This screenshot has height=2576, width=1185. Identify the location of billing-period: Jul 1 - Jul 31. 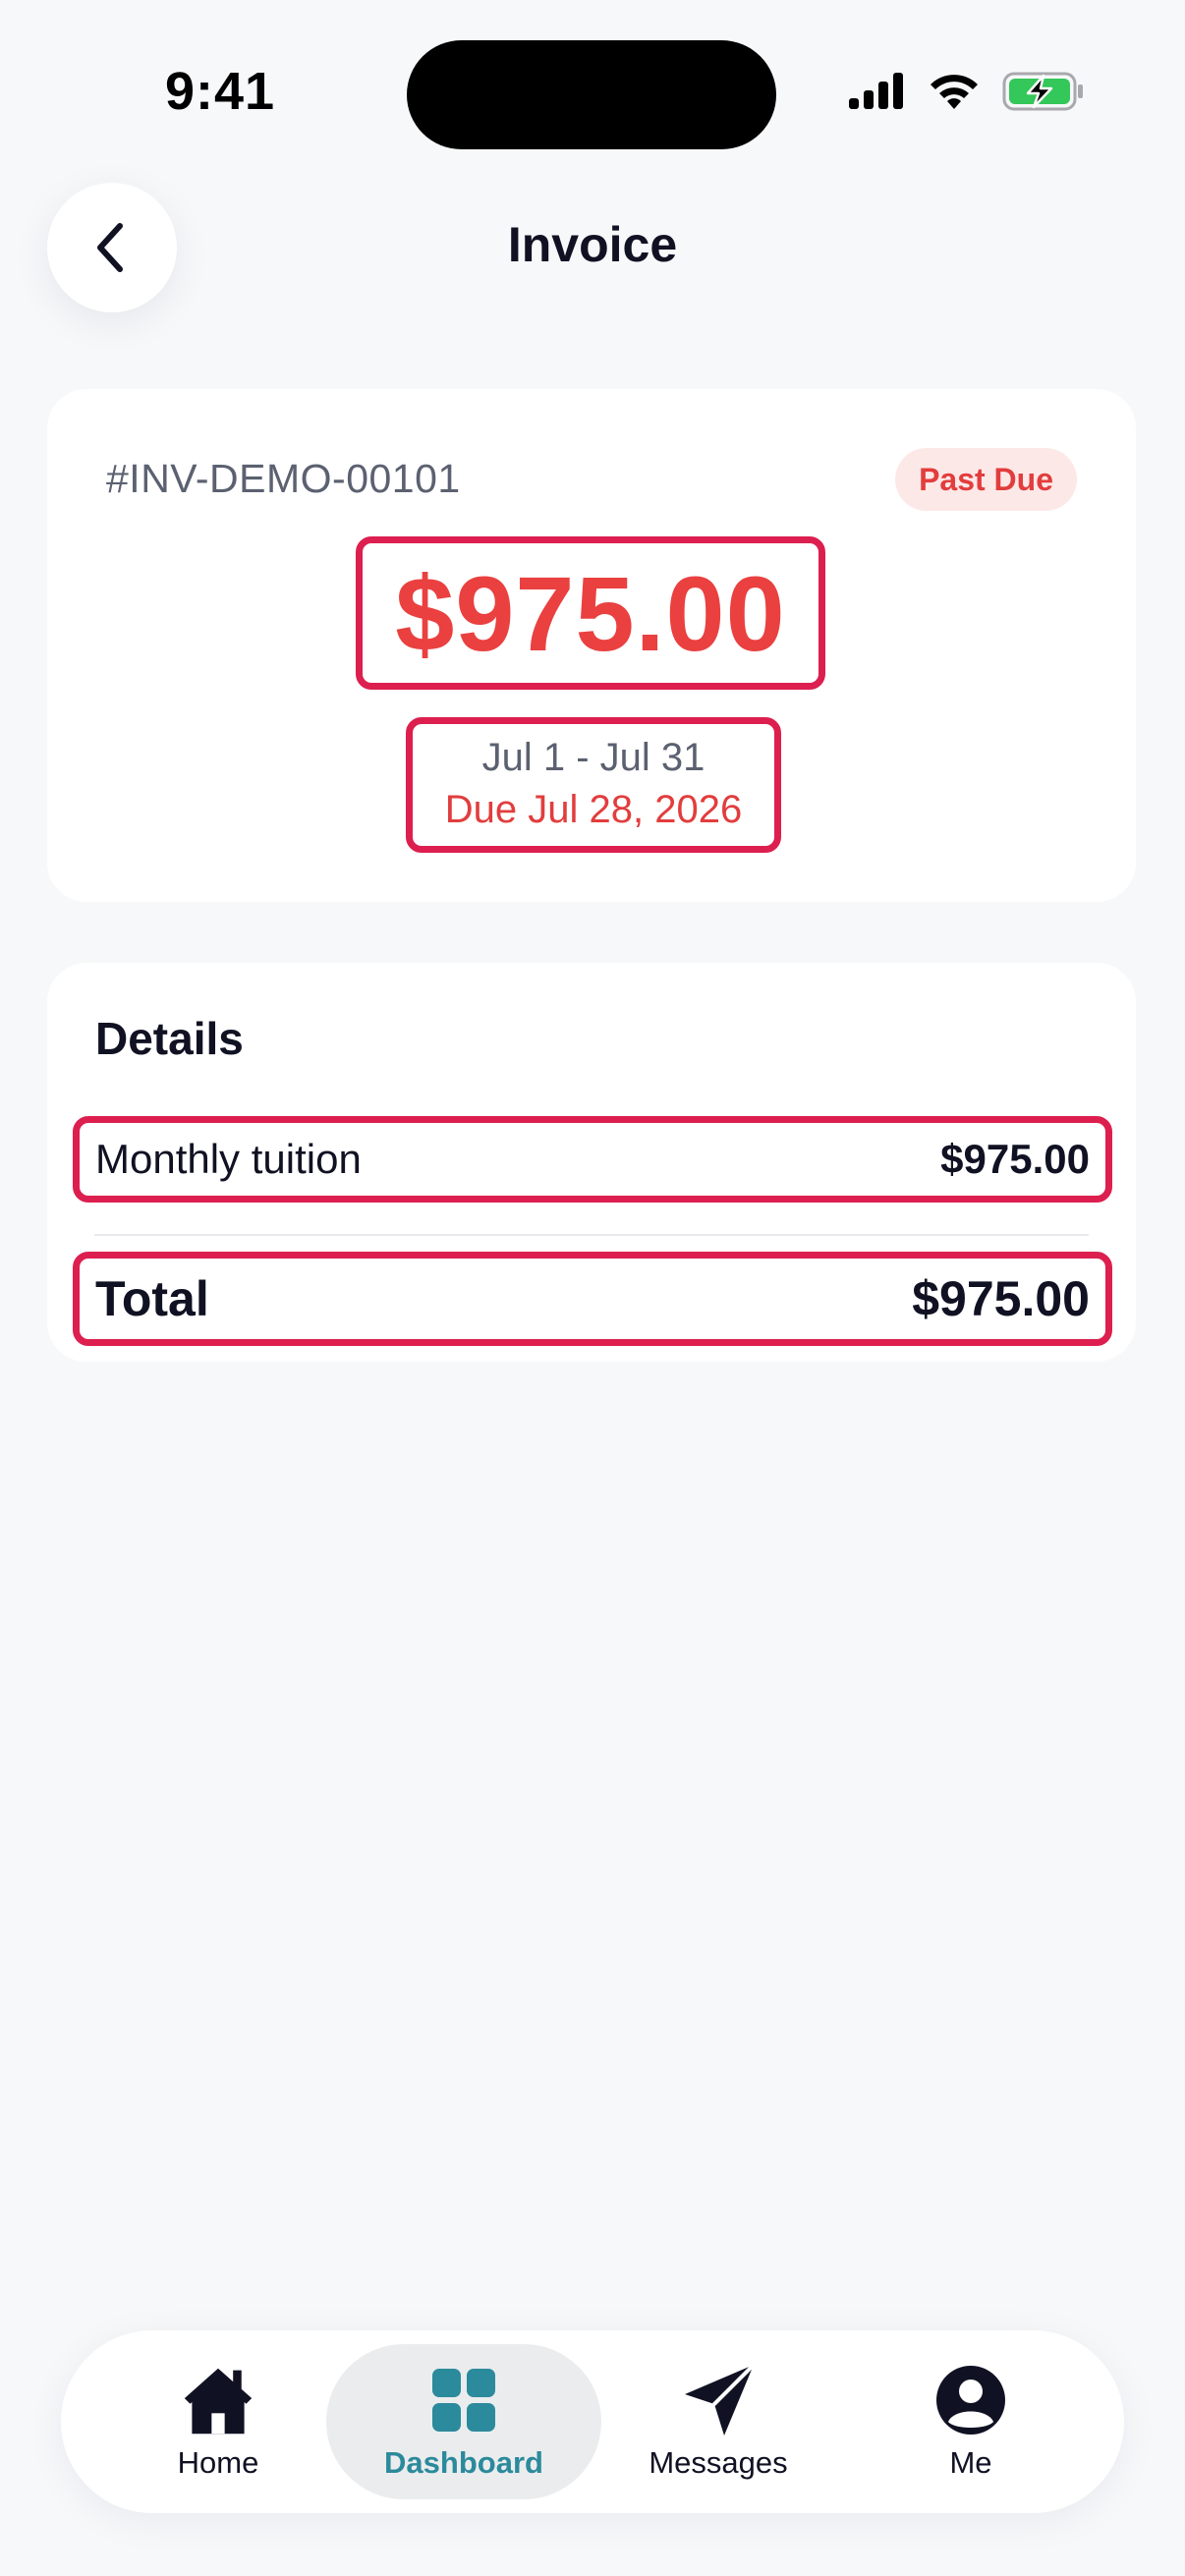
(593, 757).